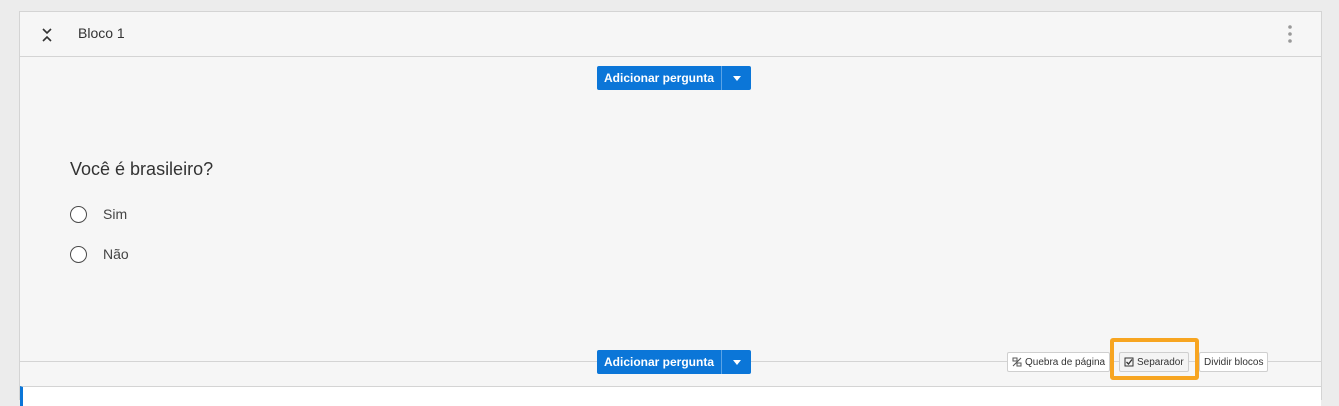  Describe the element at coordinates (1065, 362) in the screenshot. I see `page-break-label: Quebra de página` at that location.